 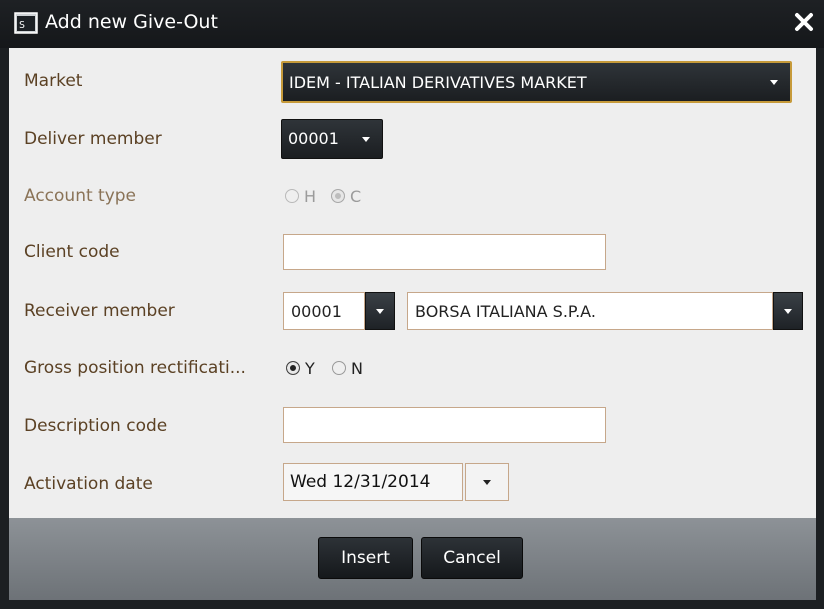 What do you see at coordinates (80, 196) in the screenshot?
I see `account-type-label: Account type` at bounding box center [80, 196].